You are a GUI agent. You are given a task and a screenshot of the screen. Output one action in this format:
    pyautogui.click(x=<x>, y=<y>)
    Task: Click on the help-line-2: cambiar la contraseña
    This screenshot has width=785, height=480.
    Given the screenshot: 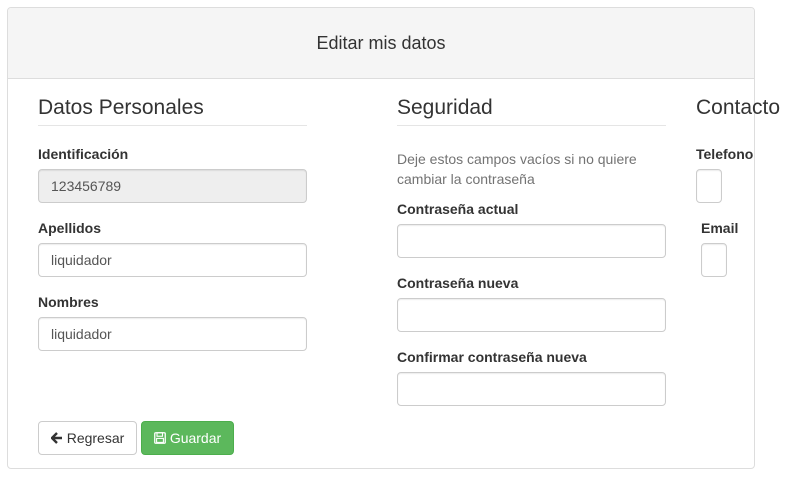 What is the action you would take?
    pyautogui.click(x=466, y=179)
    